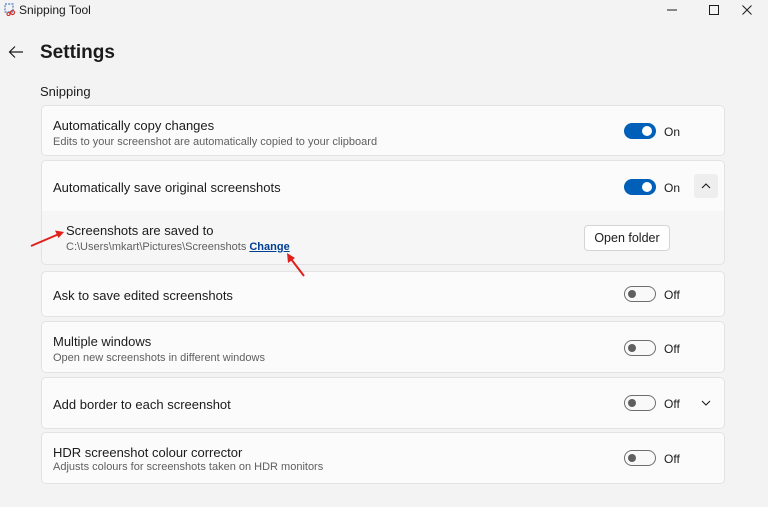 The width and height of the screenshot is (768, 507). What do you see at coordinates (640, 131) in the screenshot?
I see `copy-changes-toggle` at bounding box center [640, 131].